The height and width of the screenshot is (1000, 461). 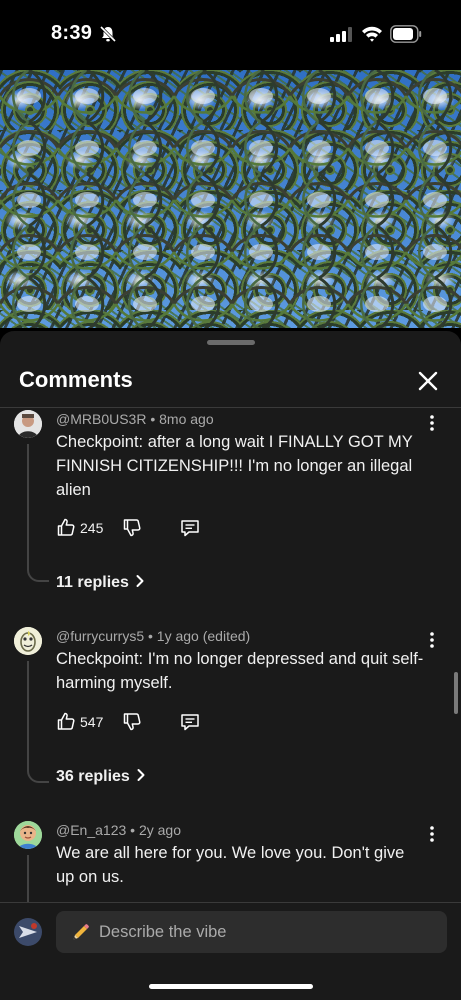 I want to click on scrollbar, so click(x=456, y=693).